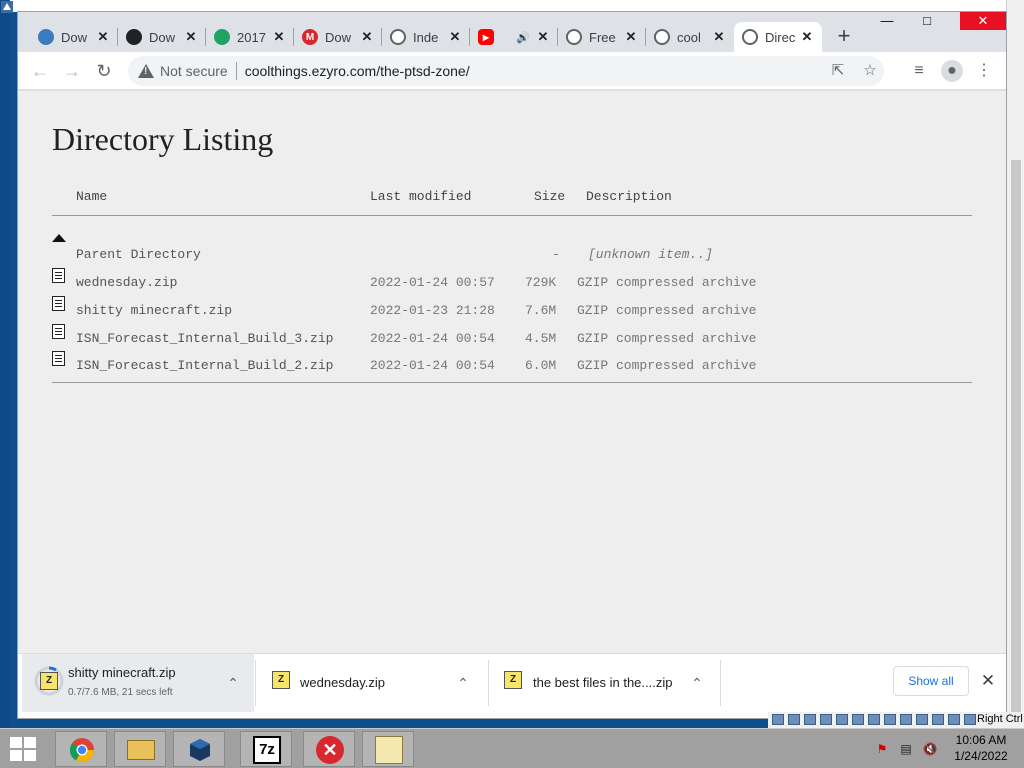 This screenshot has width=1024, height=768. What do you see at coordinates (930, 749) in the screenshot?
I see `volume-muted-icon: 🔇` at bounding box center [930, 749].